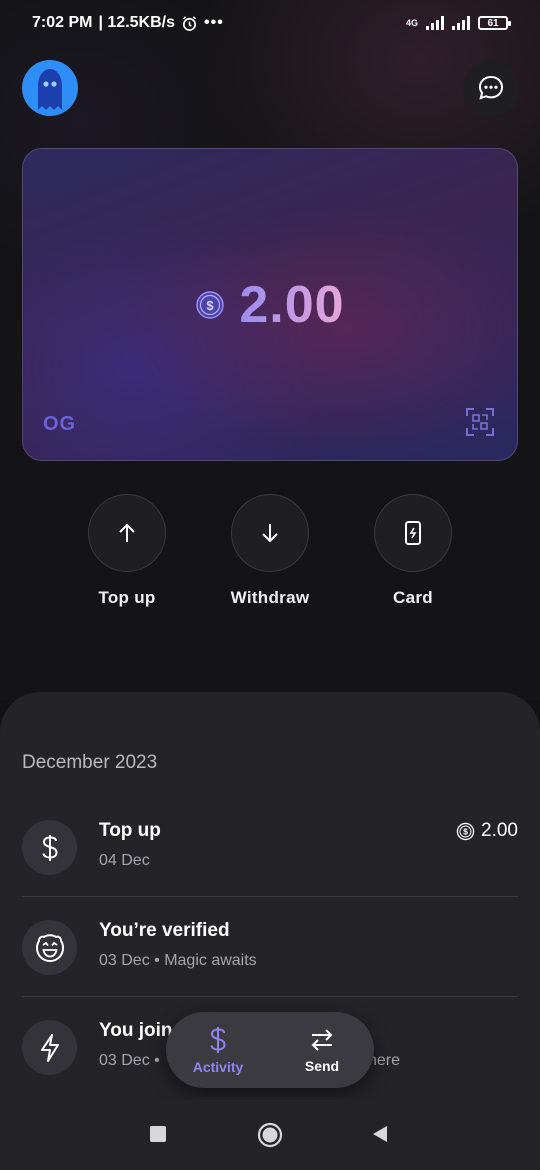 The height and width of the screenshot is (1170, 540). What do you see at coordinates (218, 1067) in the screenshot?
I see `nav-activity-label: Activity` at bounding box center [218, 1067].